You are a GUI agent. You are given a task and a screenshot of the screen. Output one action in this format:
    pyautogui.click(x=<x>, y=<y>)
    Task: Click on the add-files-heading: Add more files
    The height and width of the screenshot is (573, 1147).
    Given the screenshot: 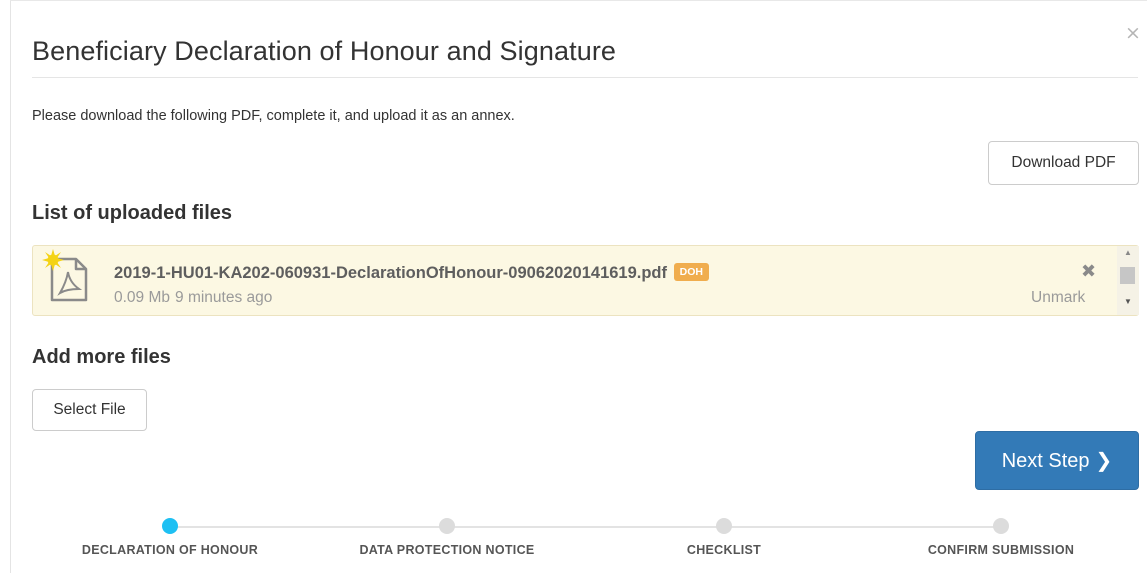 What is the action you would take?
    pyautogui.click(x=101, y=357)
    